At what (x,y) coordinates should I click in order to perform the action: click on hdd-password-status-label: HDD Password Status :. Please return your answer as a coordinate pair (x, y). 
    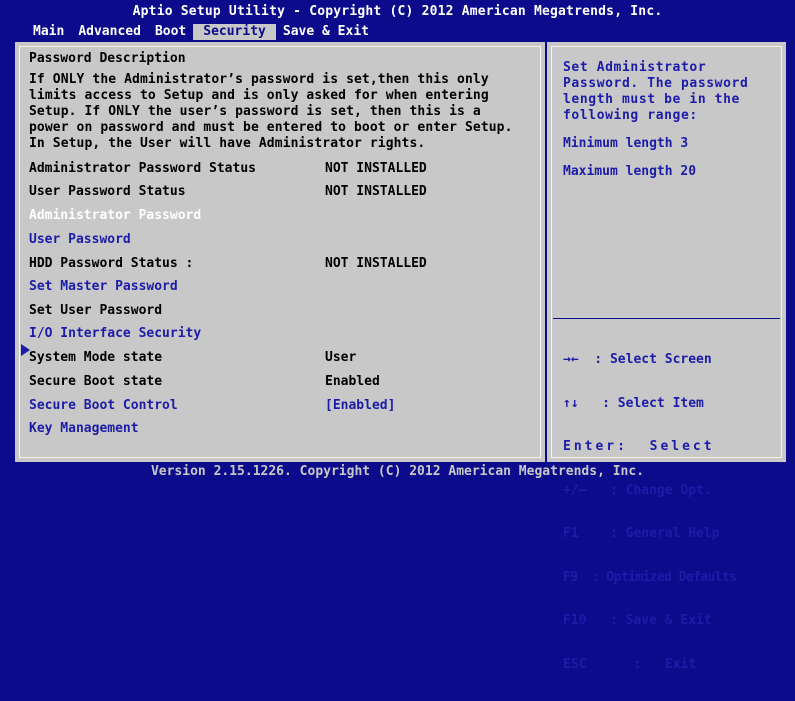
    Looking at the image, I should click on (111, 263).